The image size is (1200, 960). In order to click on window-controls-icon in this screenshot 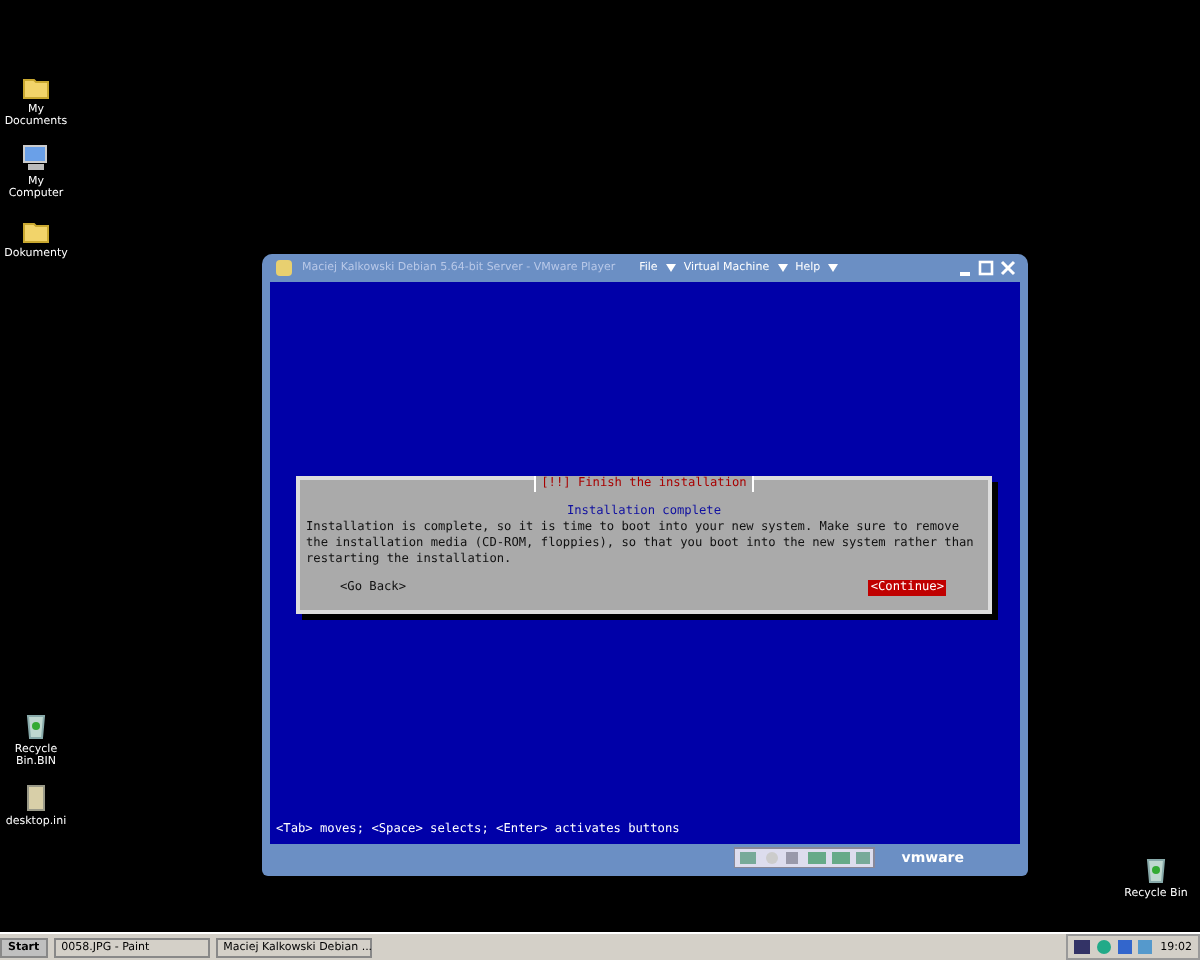, I will do `click(986, 268)`.